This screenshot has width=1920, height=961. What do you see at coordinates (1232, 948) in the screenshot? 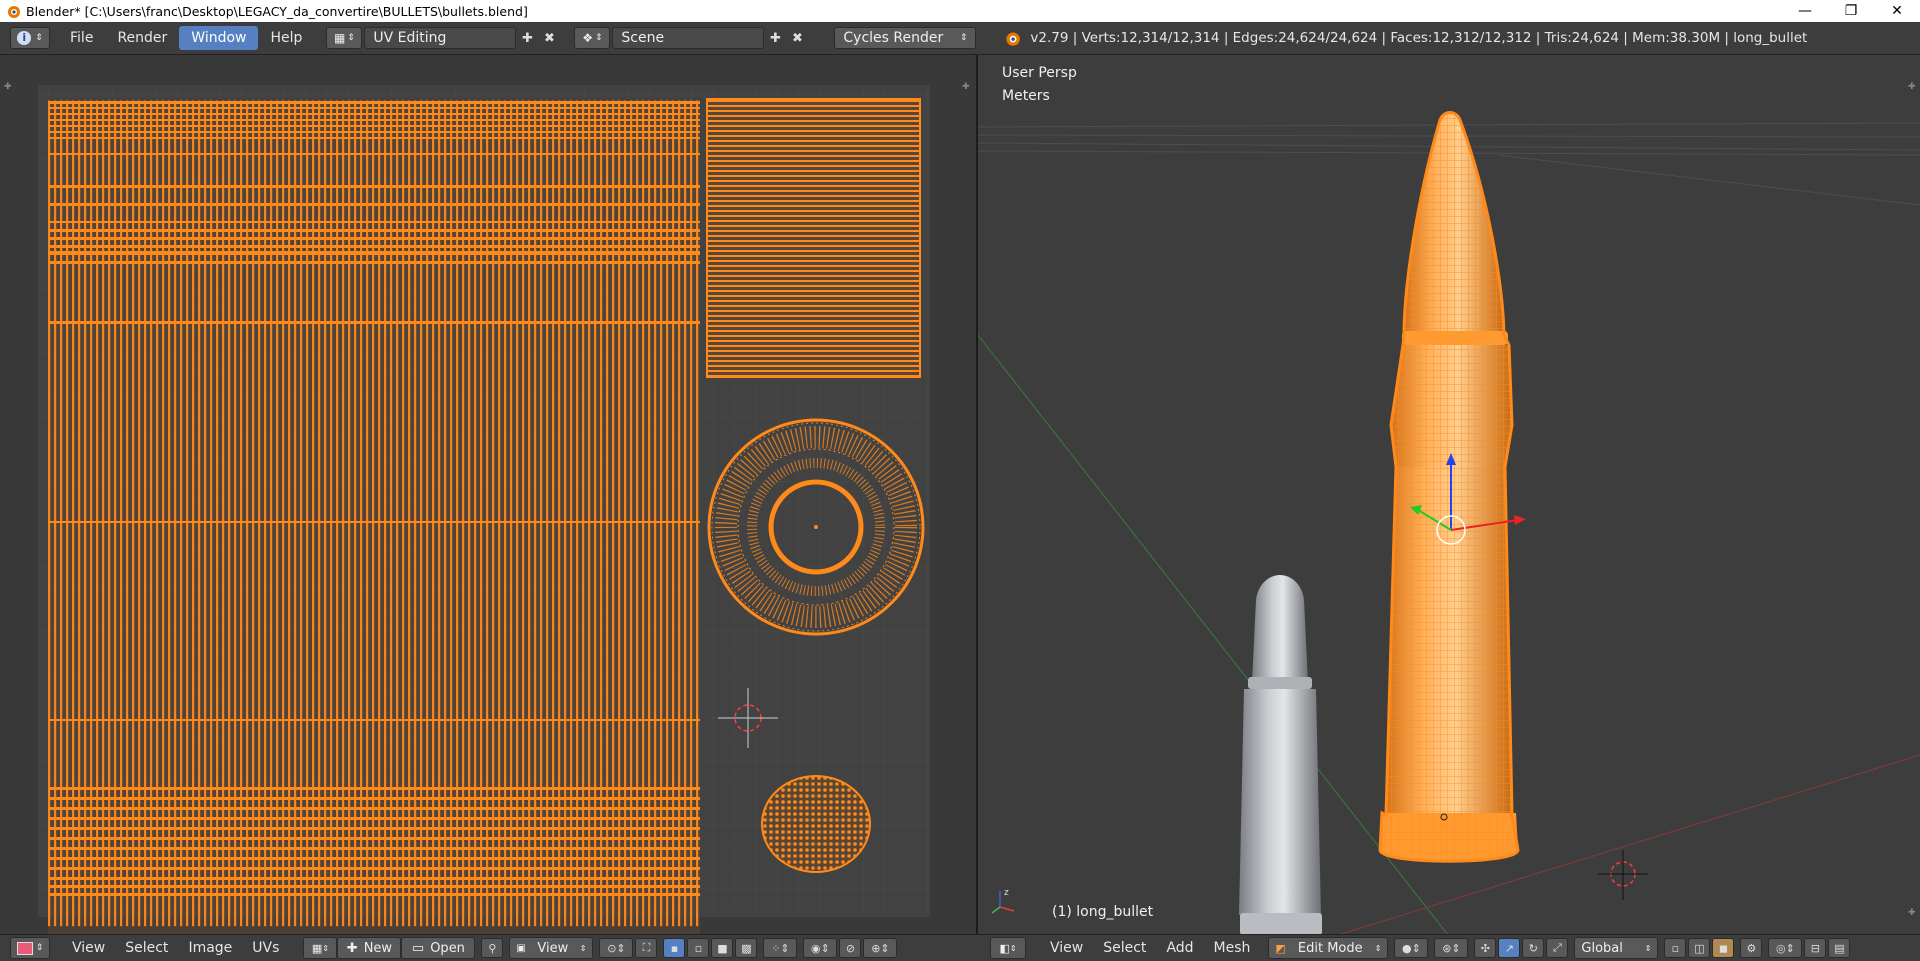
I see `vp-menu-mesh: Mesh` at bounding box center [1232, 948].